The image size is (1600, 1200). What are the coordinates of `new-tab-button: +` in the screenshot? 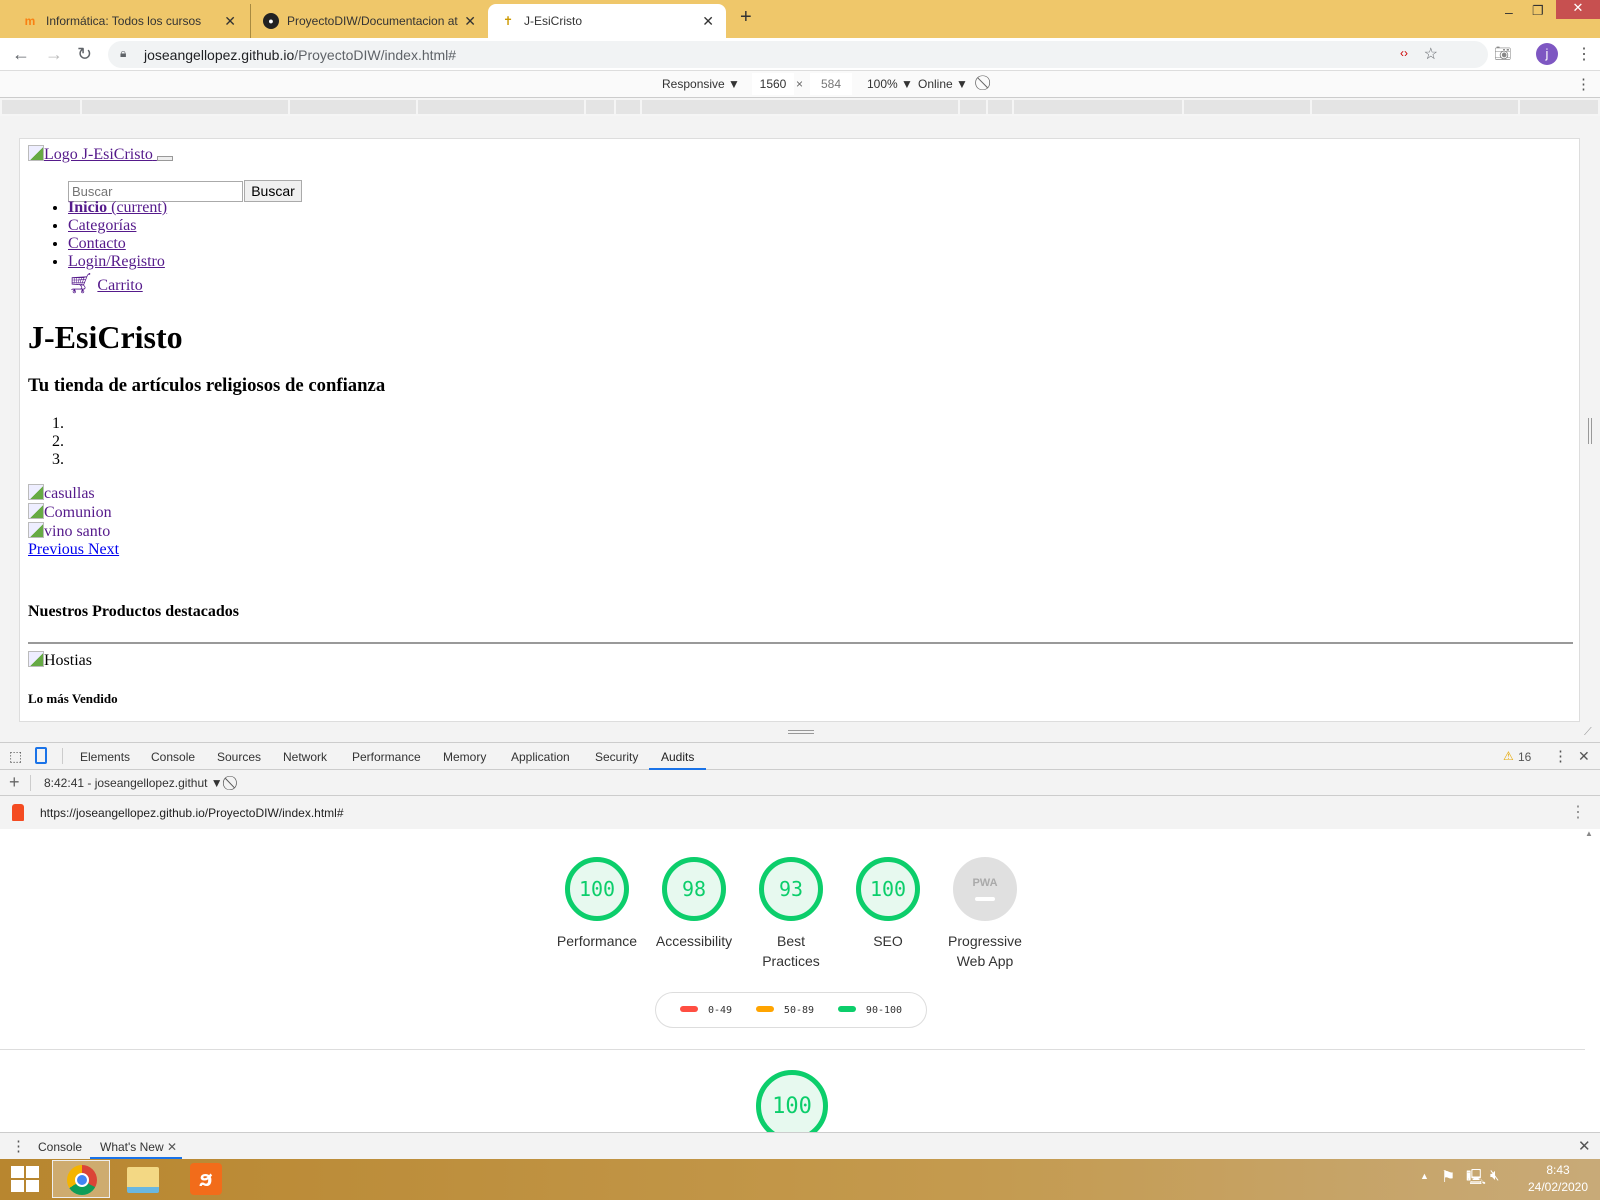 It's located at (746, 17).